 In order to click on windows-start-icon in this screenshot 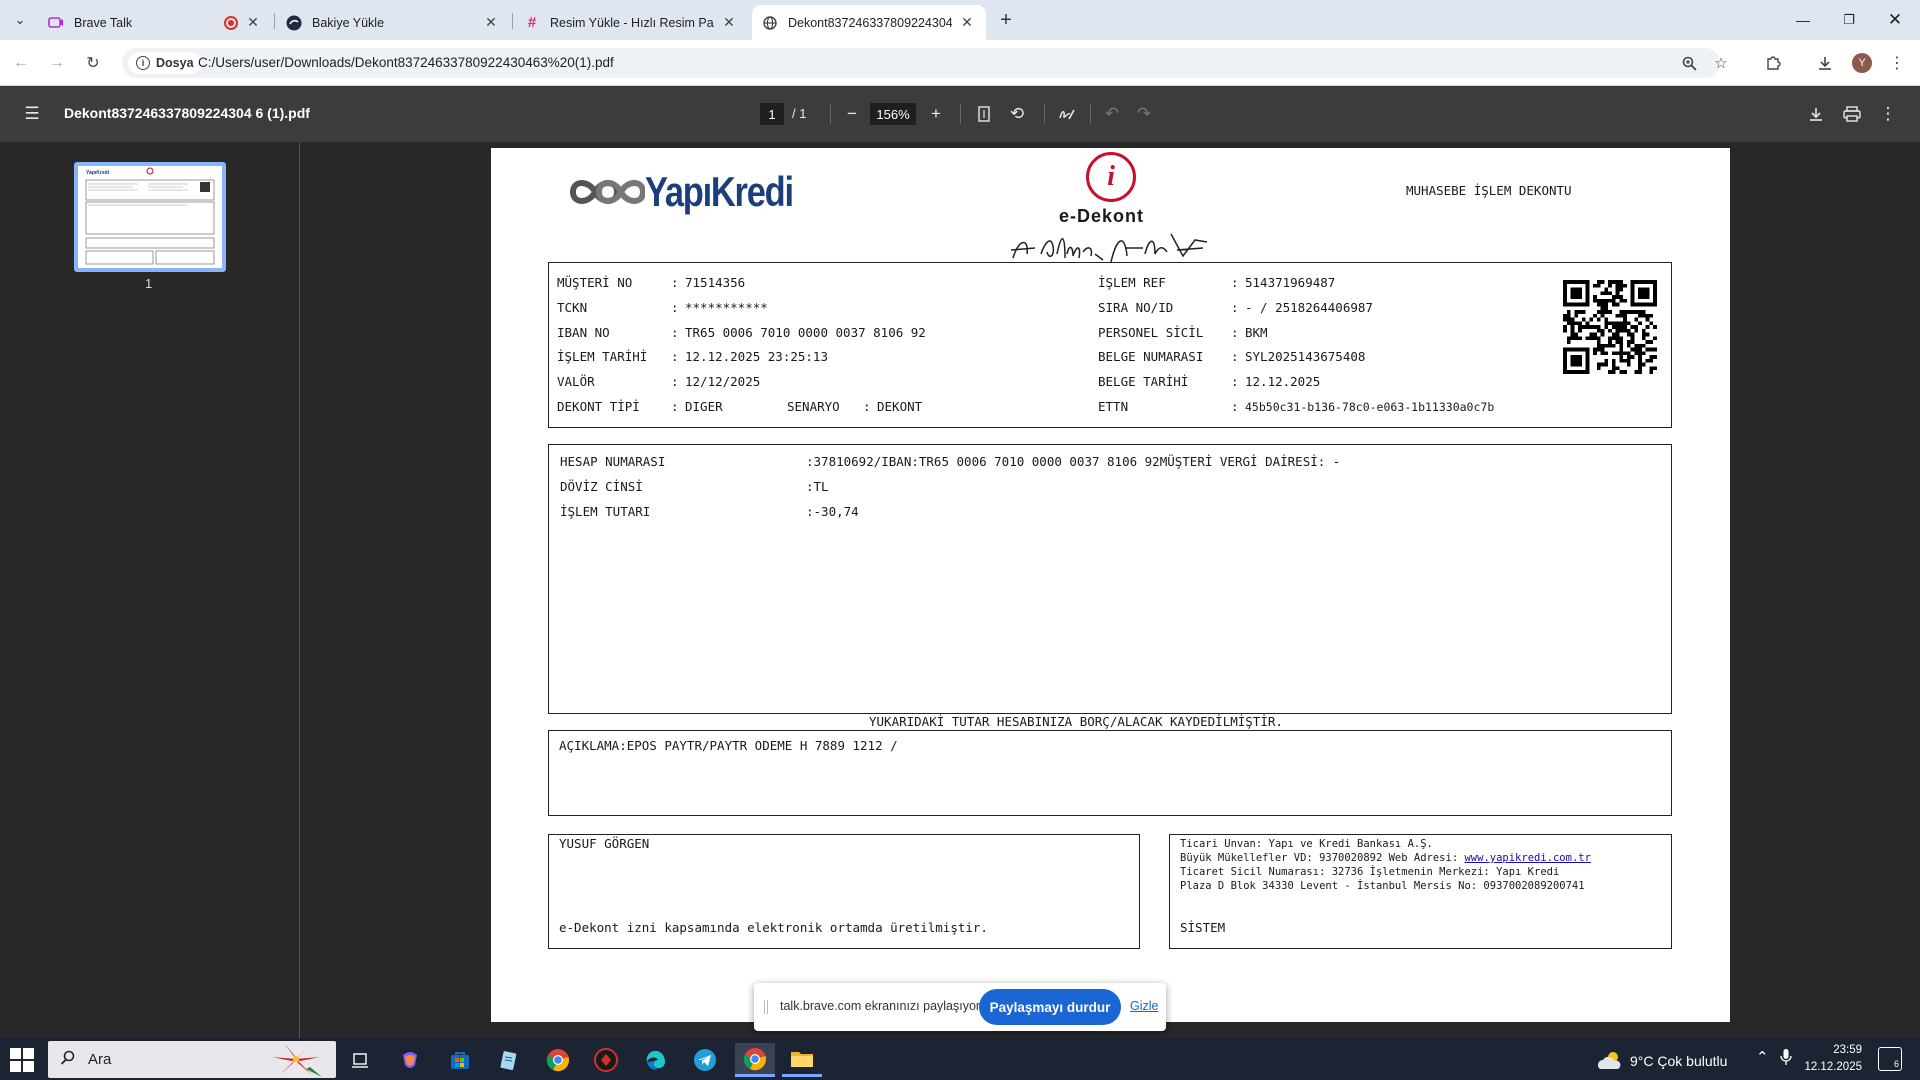, I will do `click(22, 1060)`.